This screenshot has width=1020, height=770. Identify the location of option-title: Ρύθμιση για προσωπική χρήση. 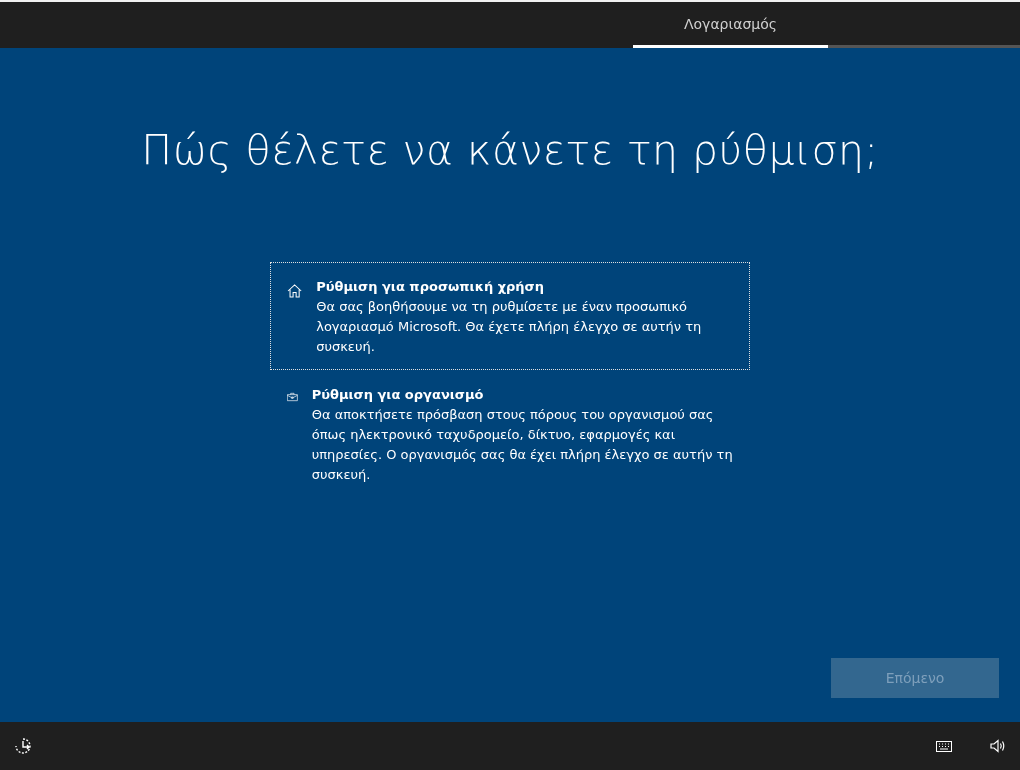
(430, 287).